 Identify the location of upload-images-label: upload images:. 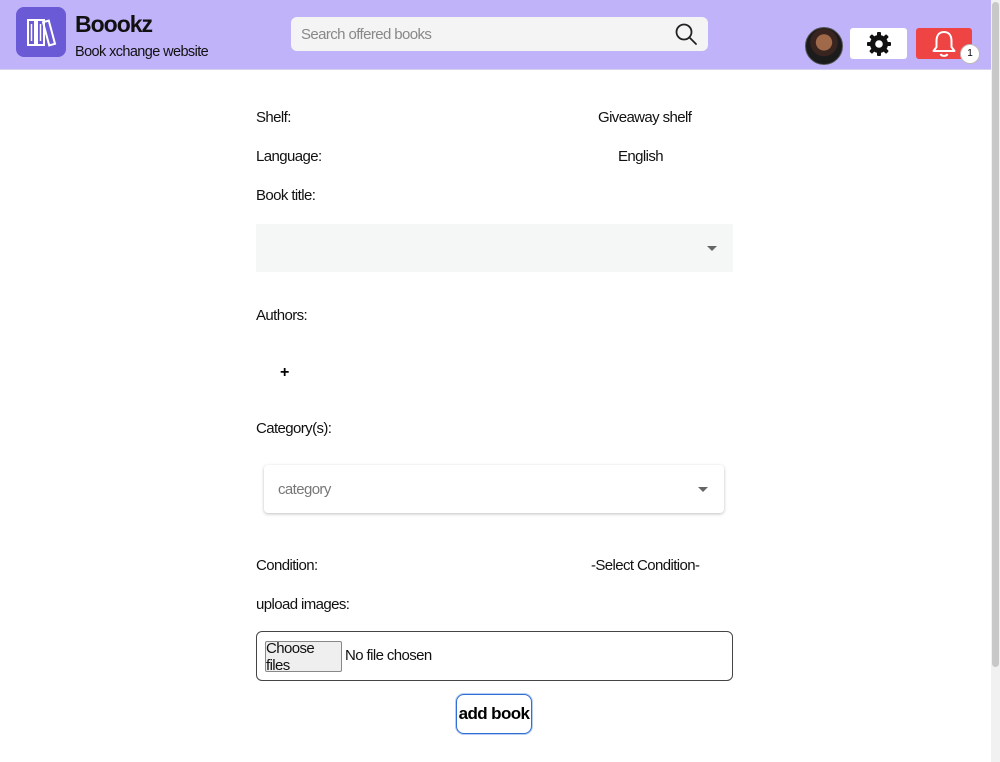
(303, 604).